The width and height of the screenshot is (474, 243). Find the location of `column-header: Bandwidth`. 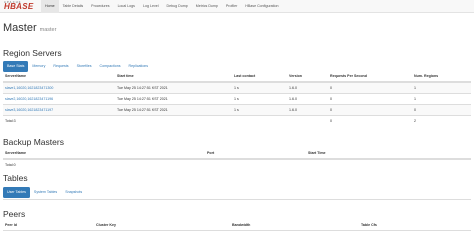

column-header: Bandwidth is located at coordinates (241, 225).